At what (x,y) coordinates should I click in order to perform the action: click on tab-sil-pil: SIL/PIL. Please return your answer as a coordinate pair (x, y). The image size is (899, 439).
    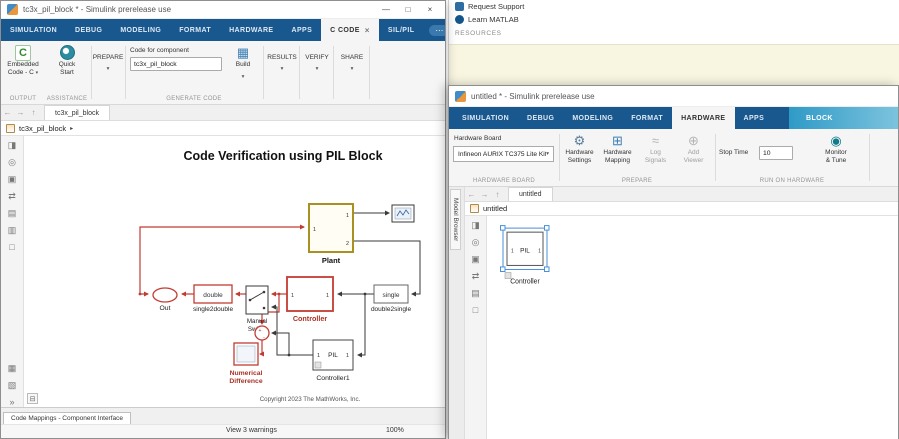
    Looking at the image, I should click on (401, 30).